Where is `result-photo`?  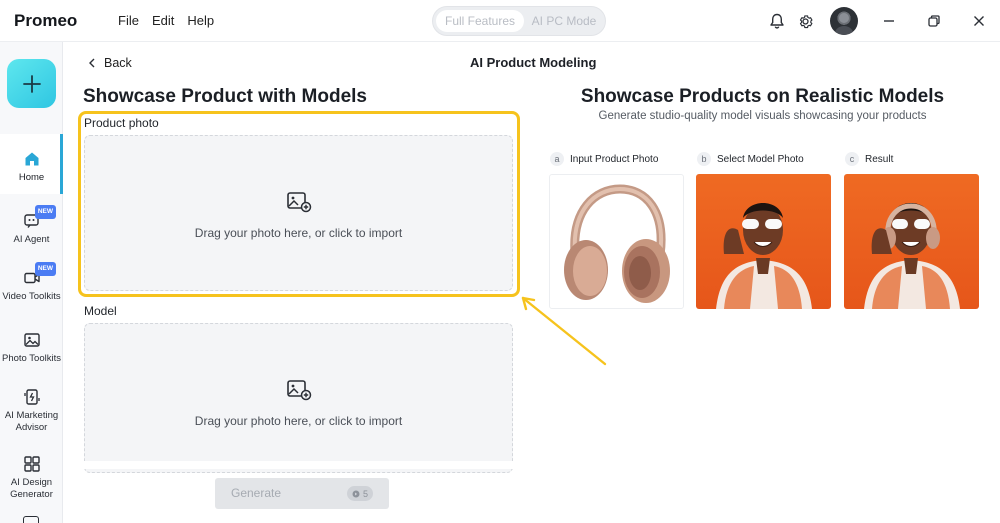
result-photo is located at coordinates (912, 256).